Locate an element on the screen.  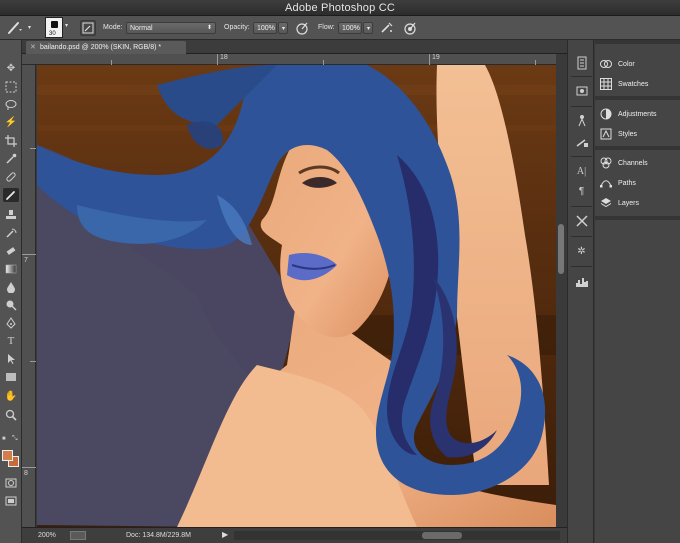
brush-tool-icon is located at coordinates (11, 195).